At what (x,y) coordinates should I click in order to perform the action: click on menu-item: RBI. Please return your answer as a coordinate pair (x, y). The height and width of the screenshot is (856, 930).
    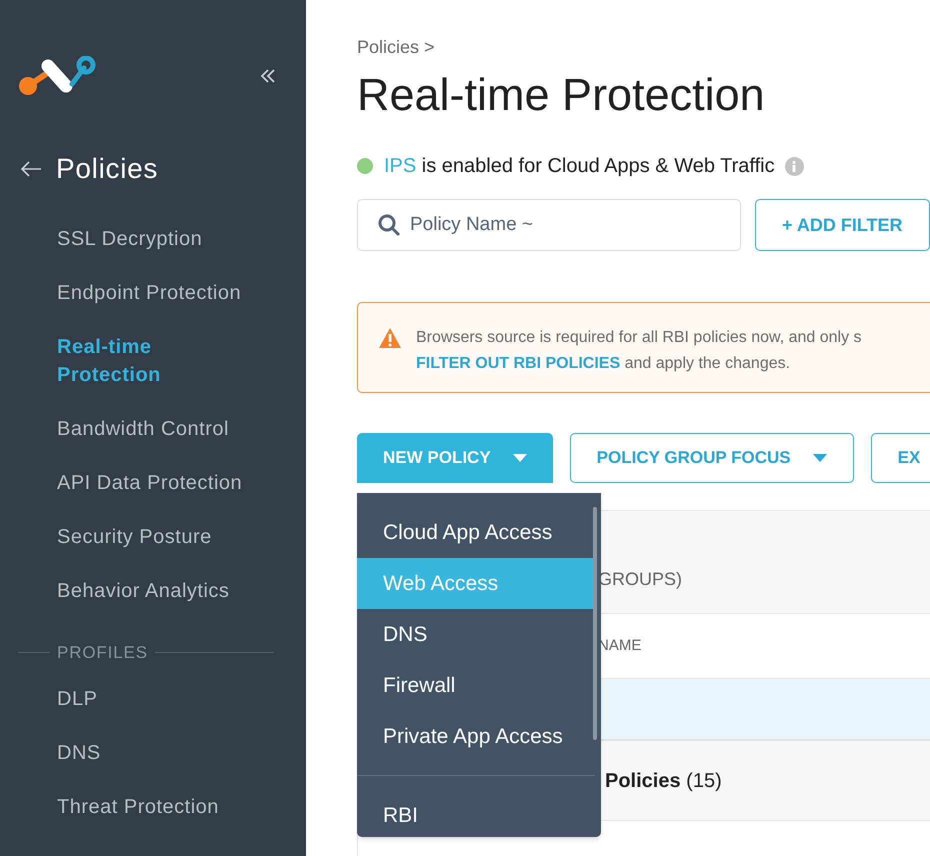
    Looking at the image, I should click on (476, 815).